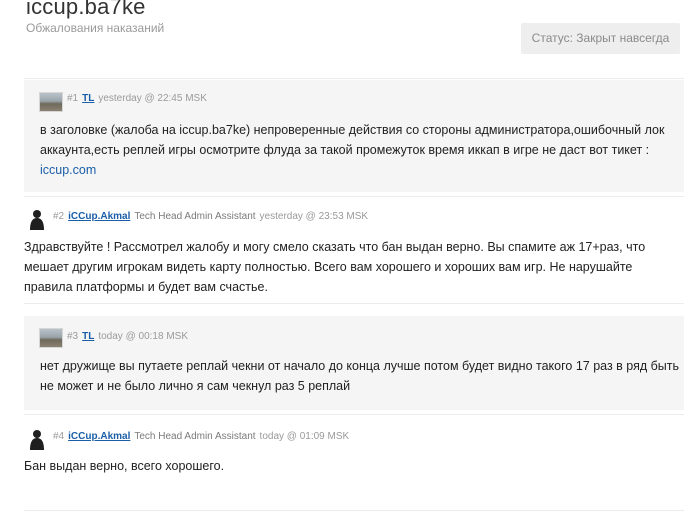 This screenshot has height=512, width=694. I want to click on post-header: #1 TL yesterday @ 22:45 MSK, so click(137, 98).